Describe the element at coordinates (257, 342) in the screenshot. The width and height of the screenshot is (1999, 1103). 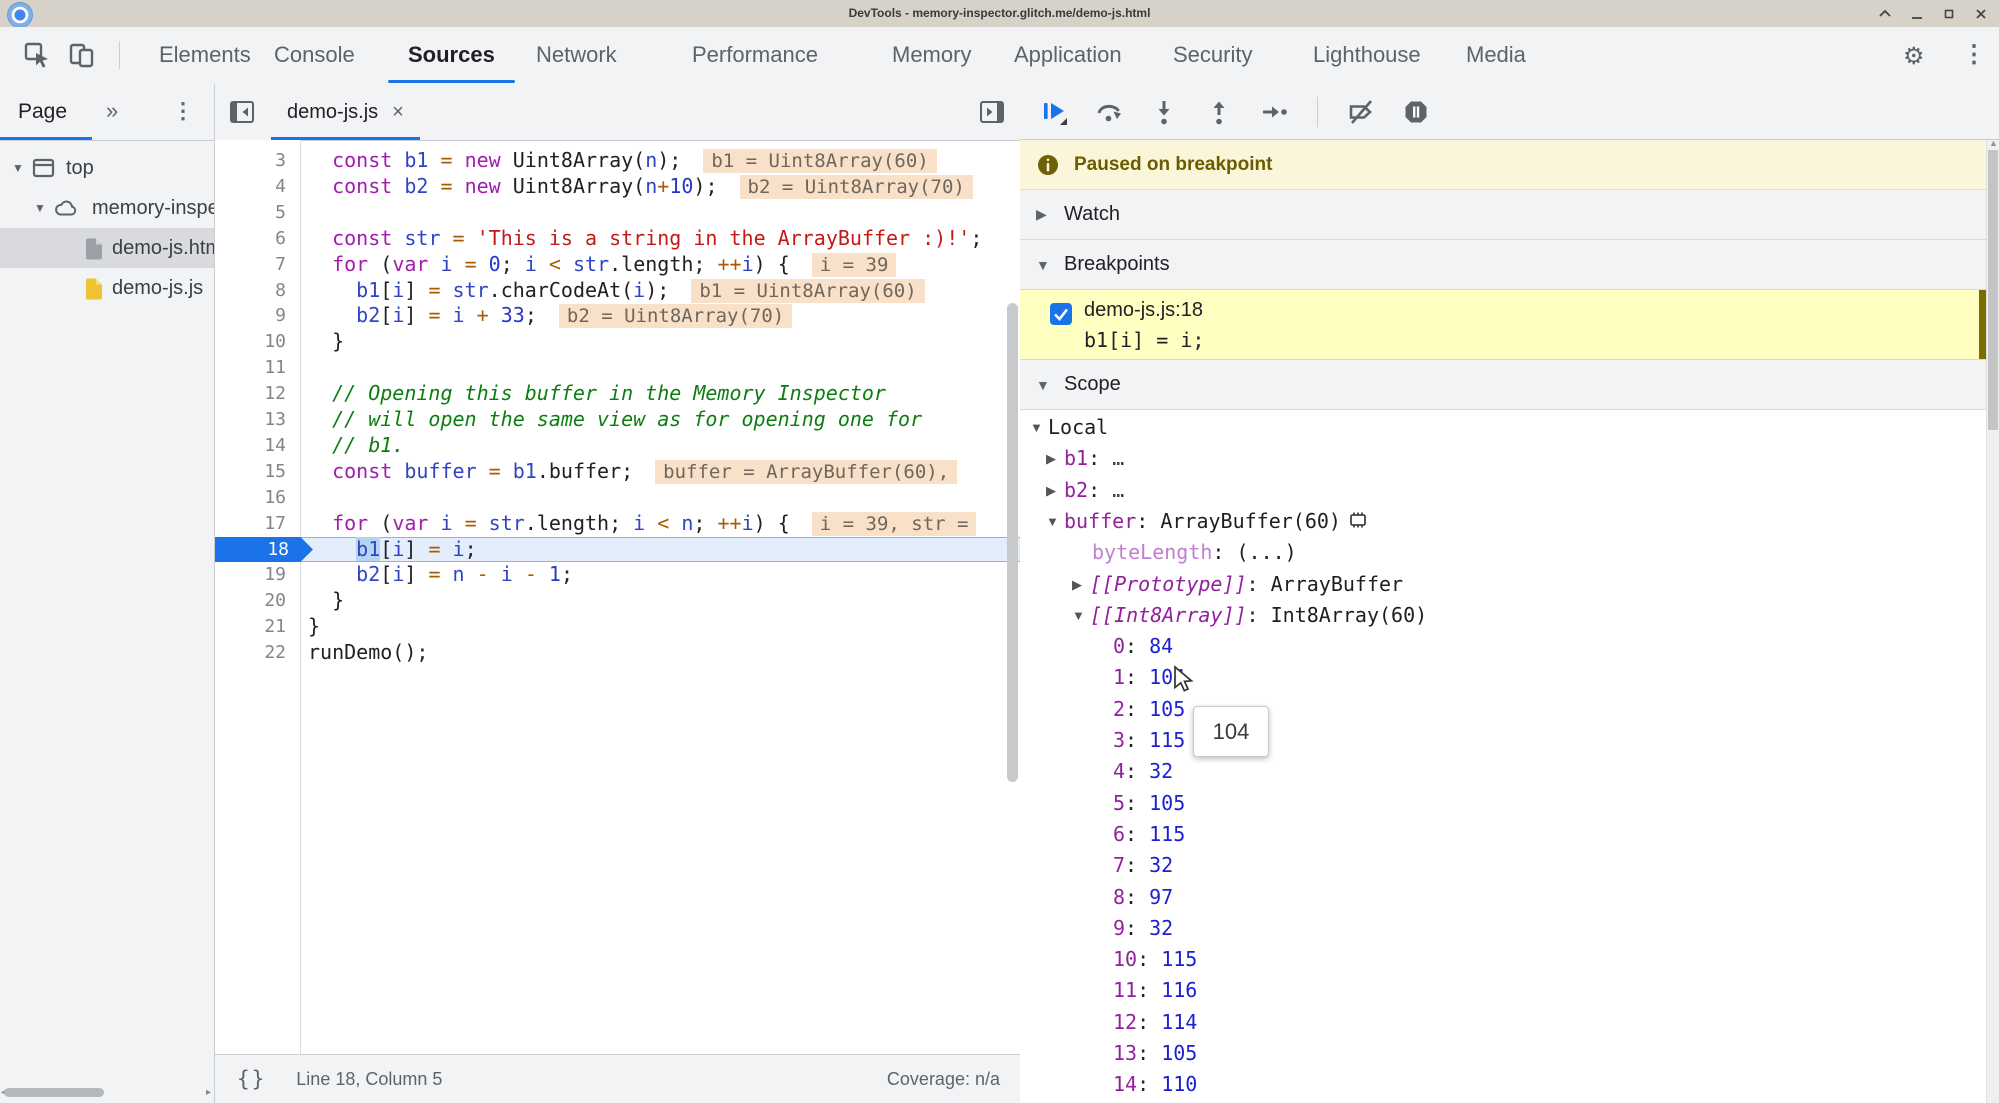
I see `line-number: 10` at that location.